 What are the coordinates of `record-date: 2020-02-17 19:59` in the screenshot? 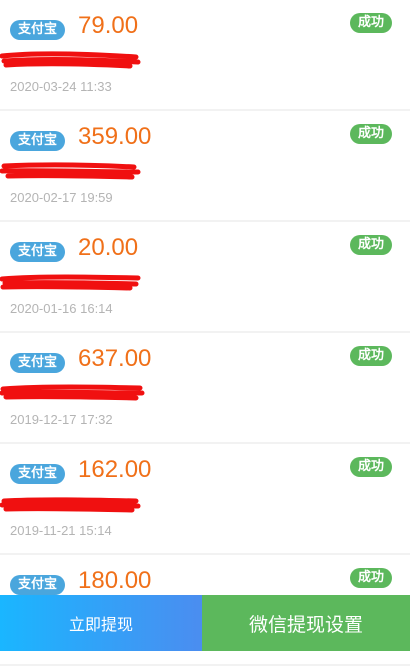 It's located at (61, 197).